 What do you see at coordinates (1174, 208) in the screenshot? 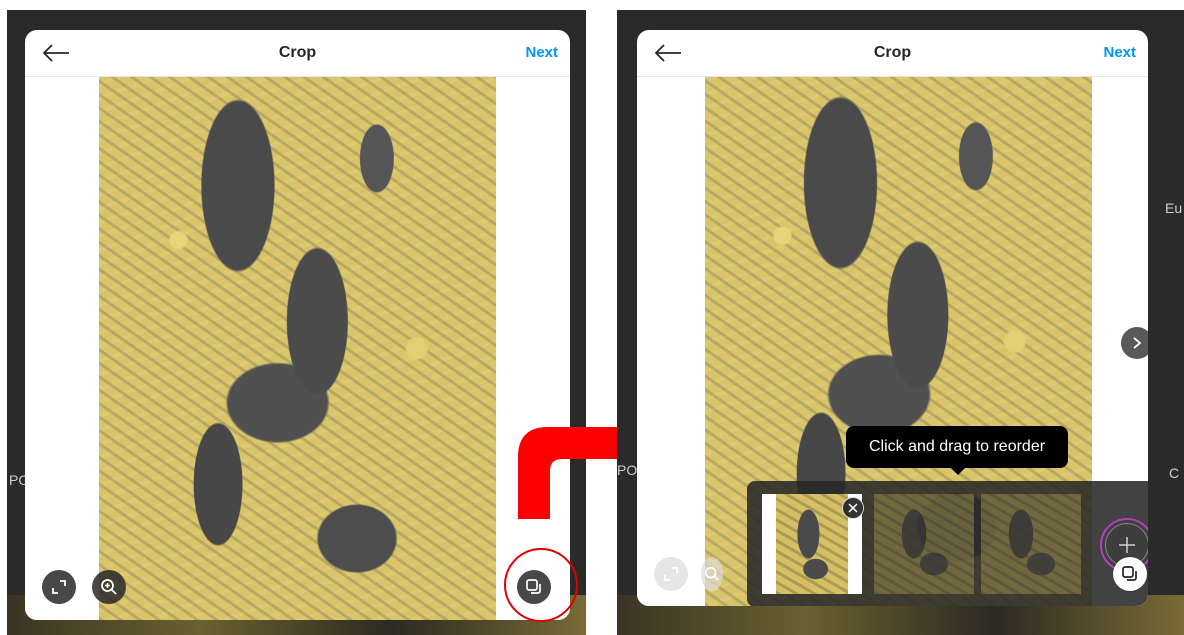
I see `background-side-text-right: Eu` at bounding box center [1174, 208].